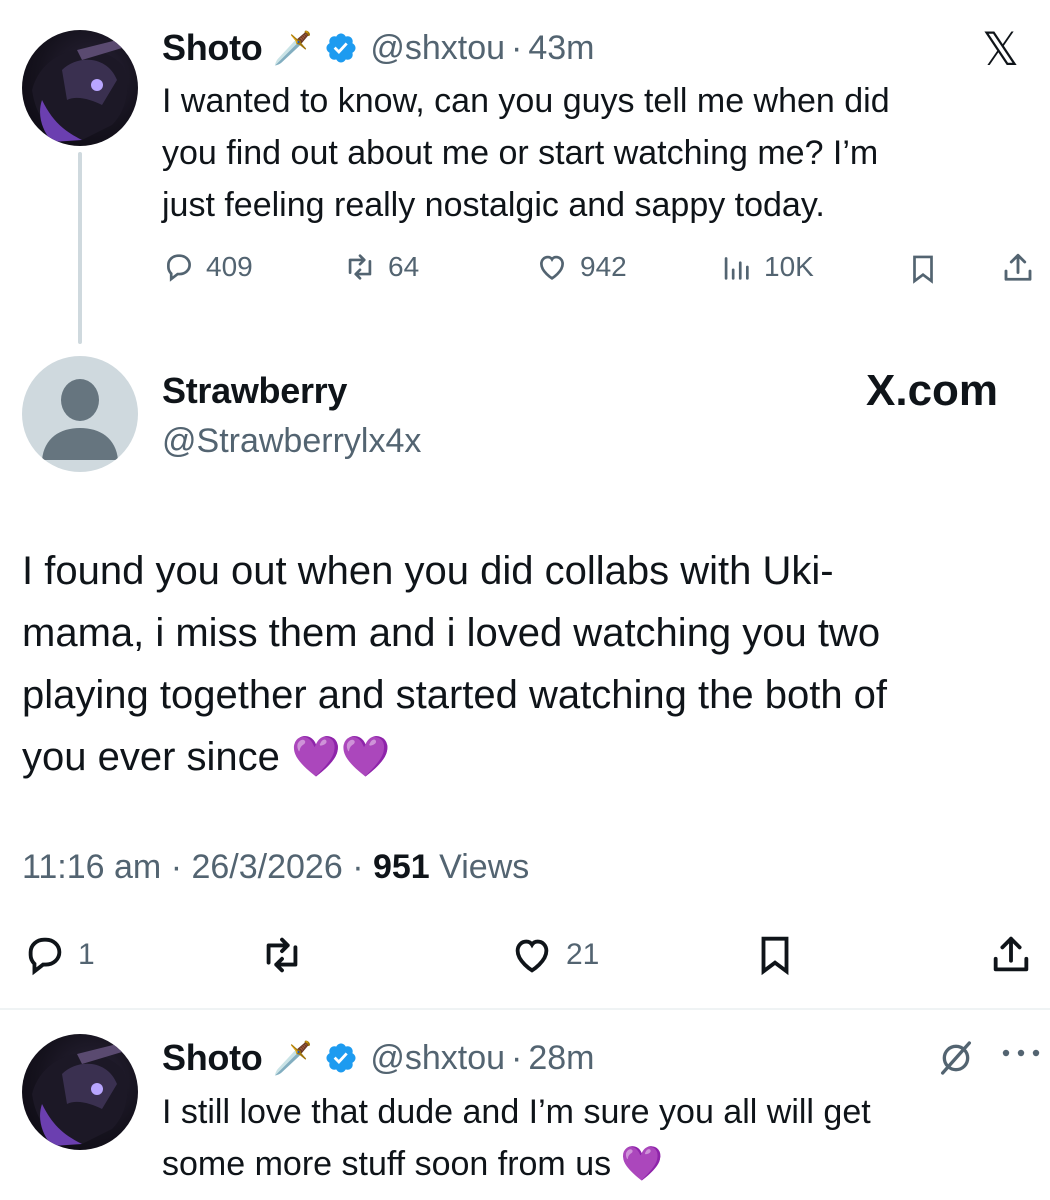 The width and height of the screenshot is (1050, 1200). What do you see at coordinates (206, 757) in the screenshot?
I see `tweet-text-line: you ever since 💜💜` at bounding box center [206, 757].